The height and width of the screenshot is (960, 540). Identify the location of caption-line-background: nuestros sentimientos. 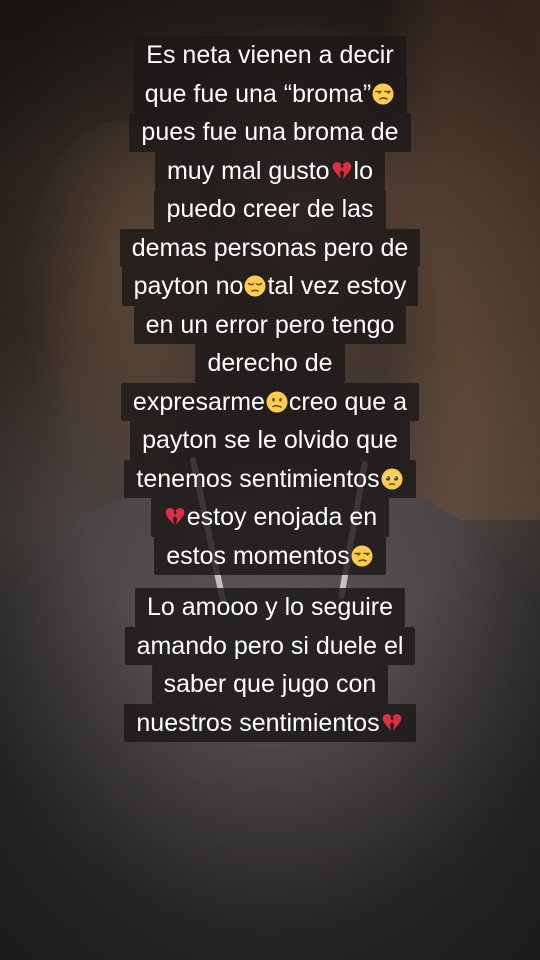
(270, 722).